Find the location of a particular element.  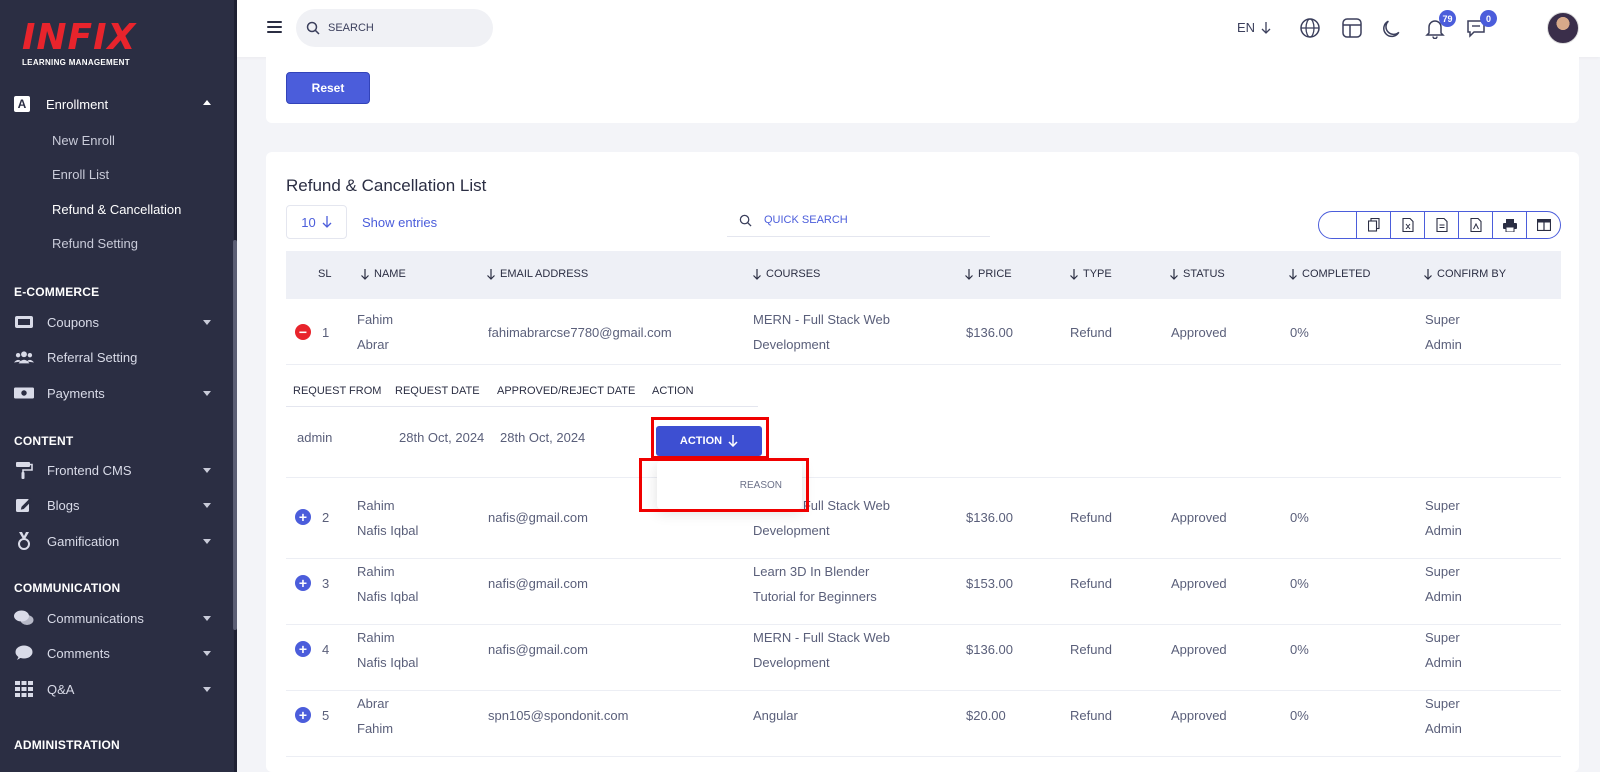

messages-button: 0 is located at coordinates (1481, 24).